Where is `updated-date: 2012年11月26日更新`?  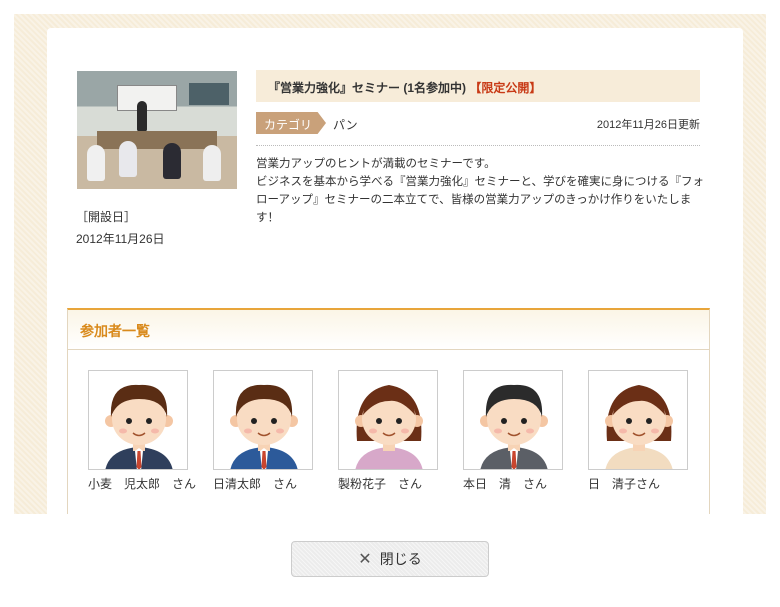
updated-date: 2012年11月26日更新 is located at coordinates (648, 125).